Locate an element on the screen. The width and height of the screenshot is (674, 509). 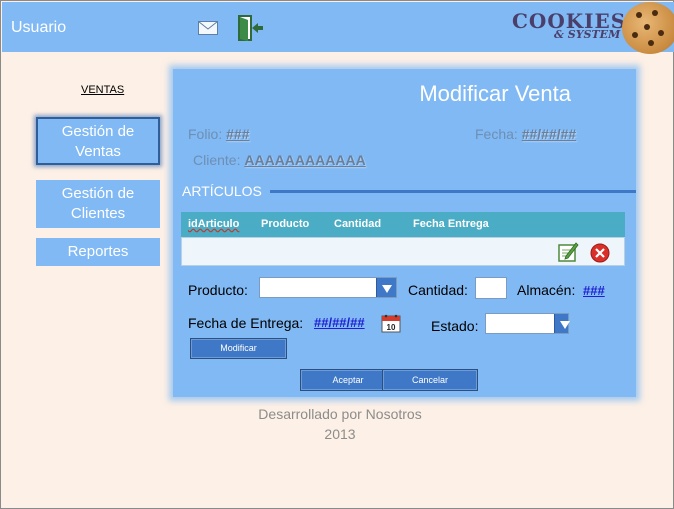
delete-icon is located at coordinates (600, 253).